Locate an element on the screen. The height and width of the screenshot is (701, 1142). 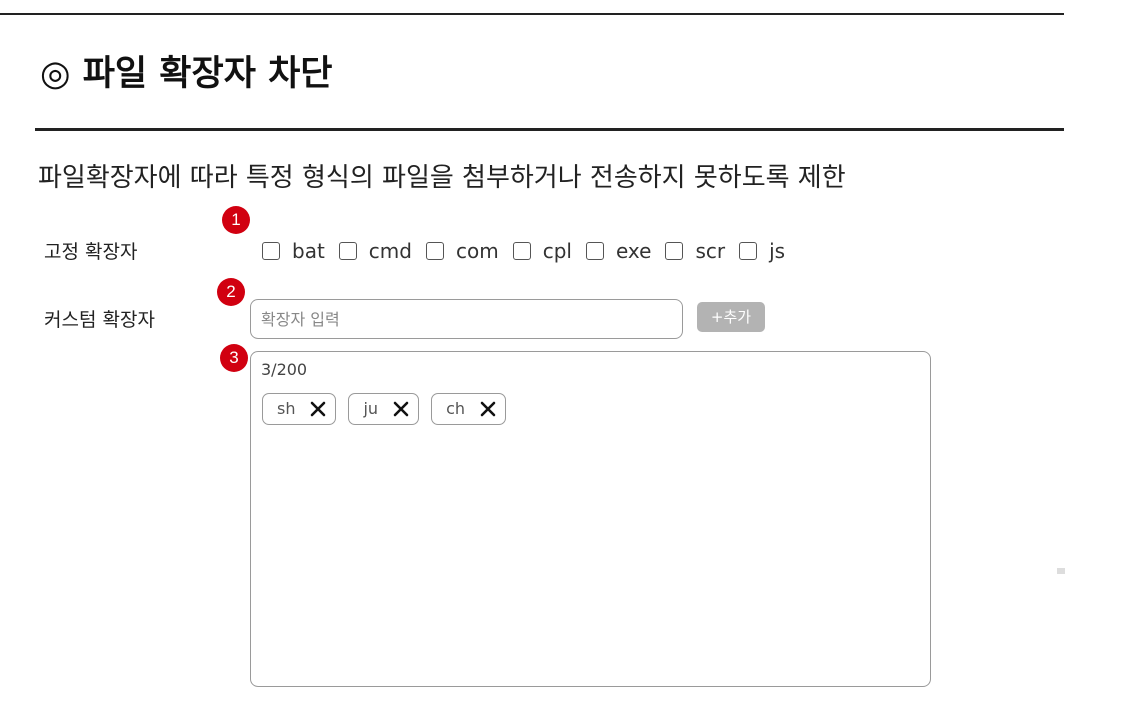
top-divider is located at coordinates (532, 14).